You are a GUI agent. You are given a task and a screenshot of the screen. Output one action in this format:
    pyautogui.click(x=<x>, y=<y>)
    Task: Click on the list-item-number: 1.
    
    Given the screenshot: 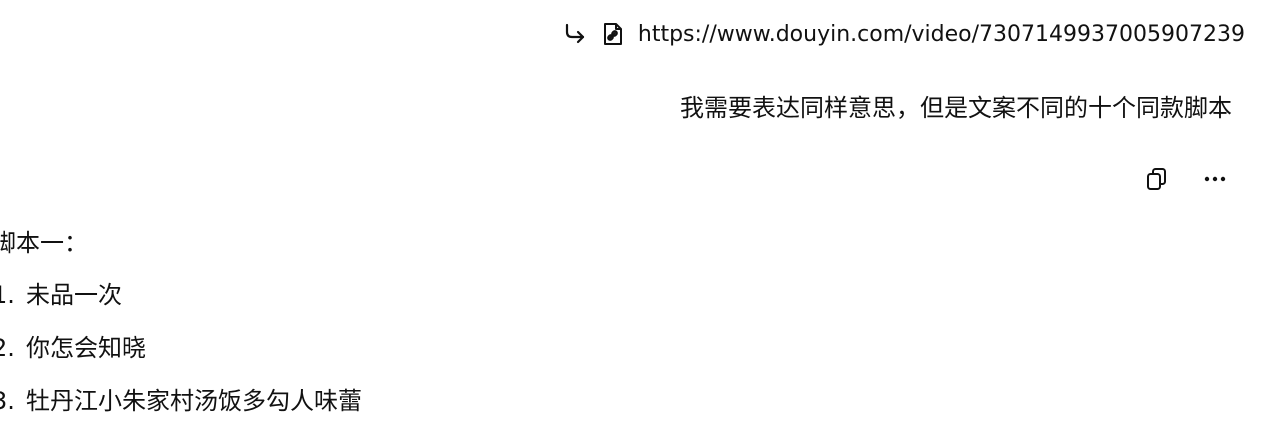 What is the action you would take?
    pyautogui.click(x=7, y=295)
    